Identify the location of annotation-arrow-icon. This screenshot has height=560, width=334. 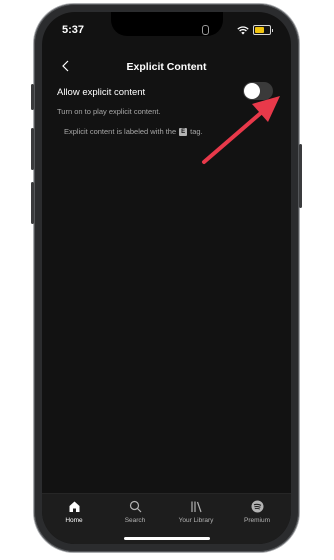
(241, 130).